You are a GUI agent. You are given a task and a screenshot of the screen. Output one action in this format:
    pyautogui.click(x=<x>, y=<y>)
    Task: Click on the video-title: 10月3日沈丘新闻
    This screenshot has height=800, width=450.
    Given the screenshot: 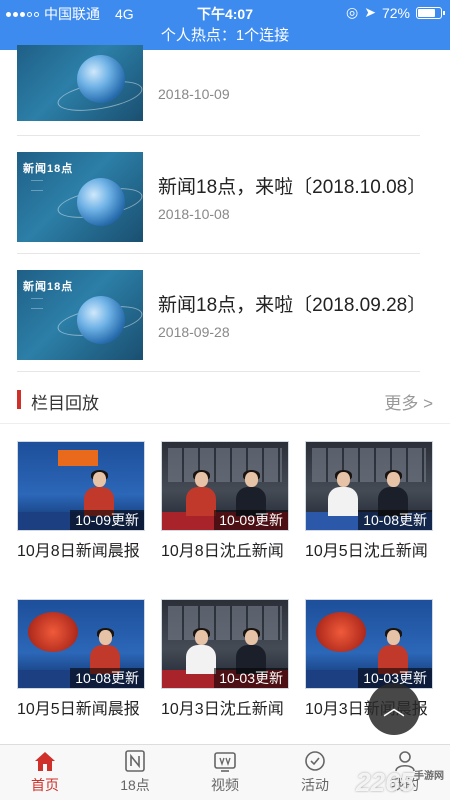 What is the action you would take?
    pyautogui.click(x=222, y=709)
    